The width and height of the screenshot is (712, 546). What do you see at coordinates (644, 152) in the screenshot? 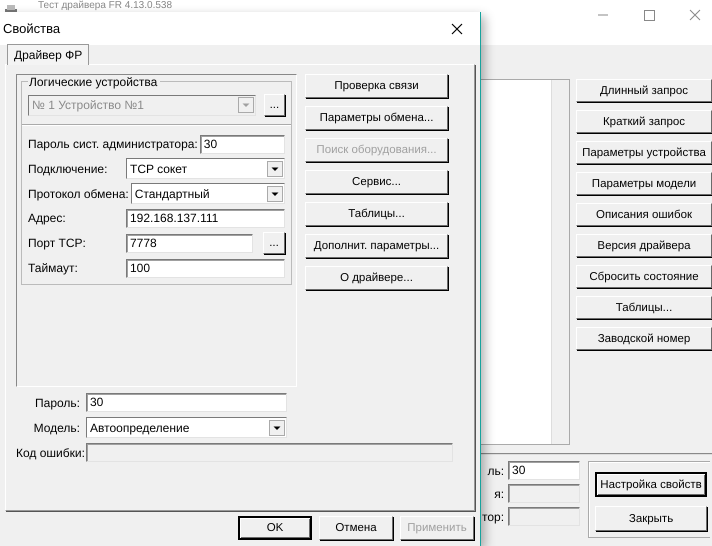
I see `command-button: Параметры устройства` at bounding box center [644, 152].